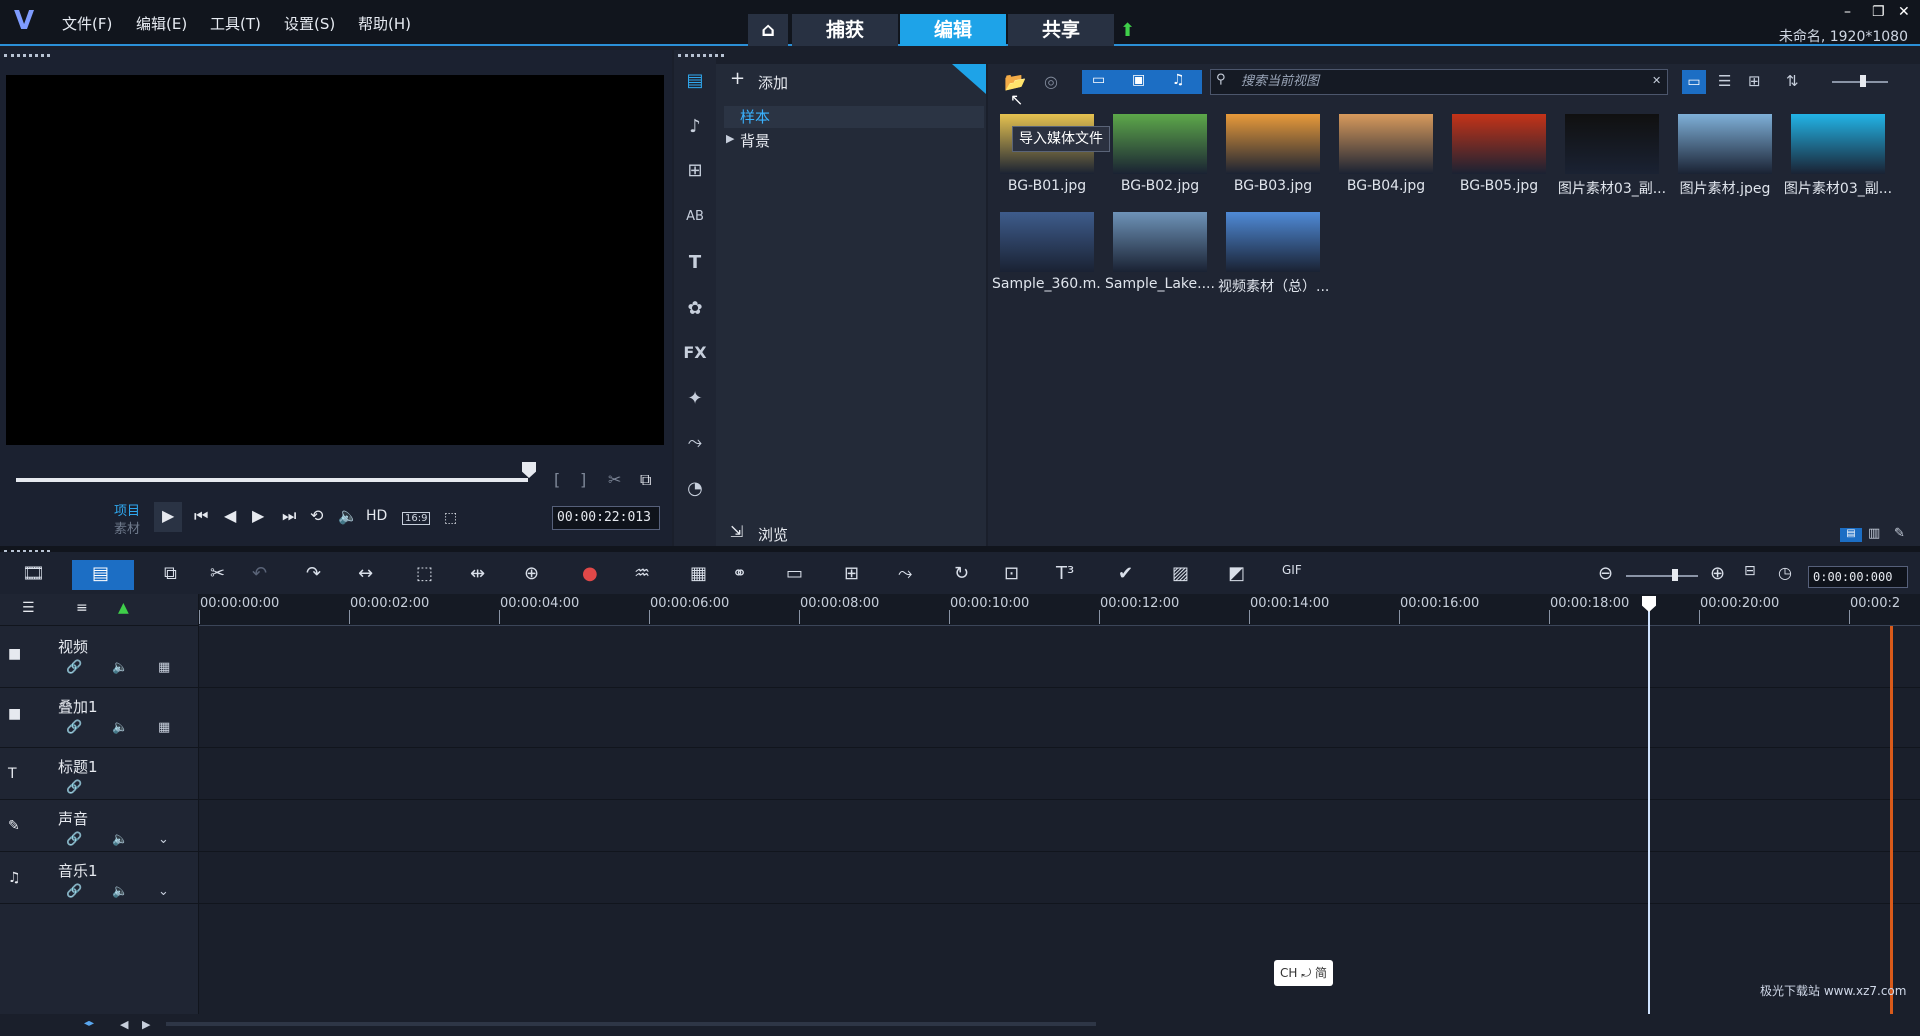  I want to click on previous-frame-icon: ◀, so click(230, 515).